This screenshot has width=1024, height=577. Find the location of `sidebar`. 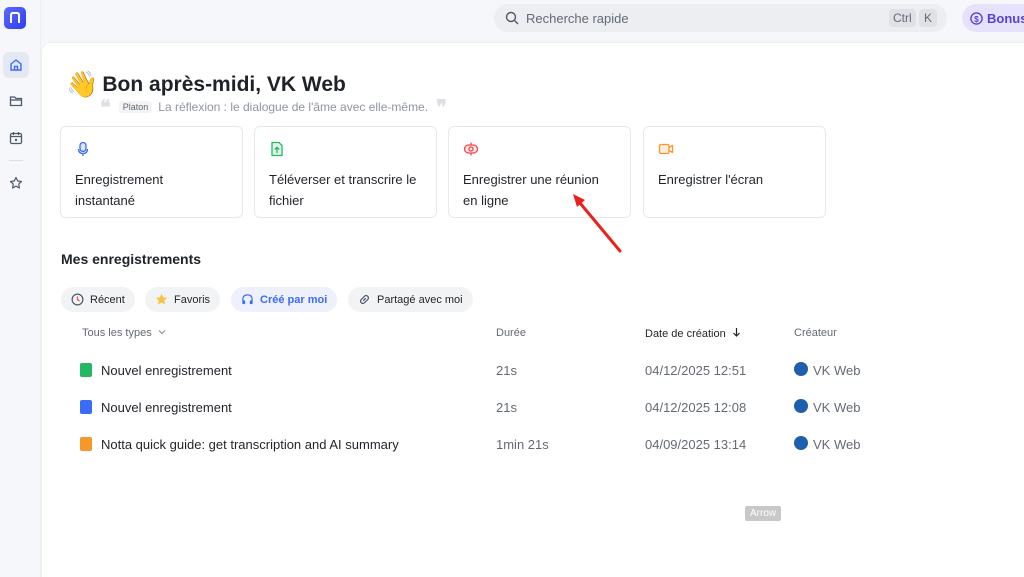

sidebar is located at coordinates (20, 288).